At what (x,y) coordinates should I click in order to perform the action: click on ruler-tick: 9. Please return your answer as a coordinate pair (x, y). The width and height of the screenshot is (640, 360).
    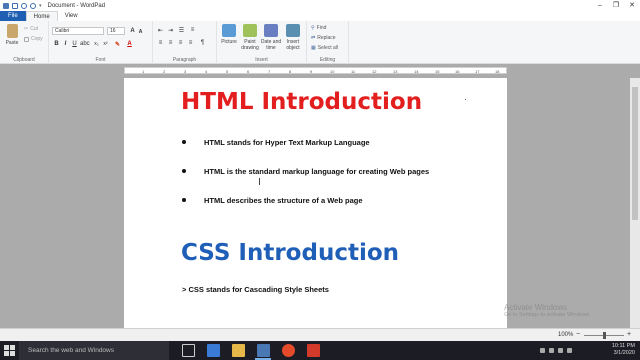
    Looking at the image, I should click on (311, 71).